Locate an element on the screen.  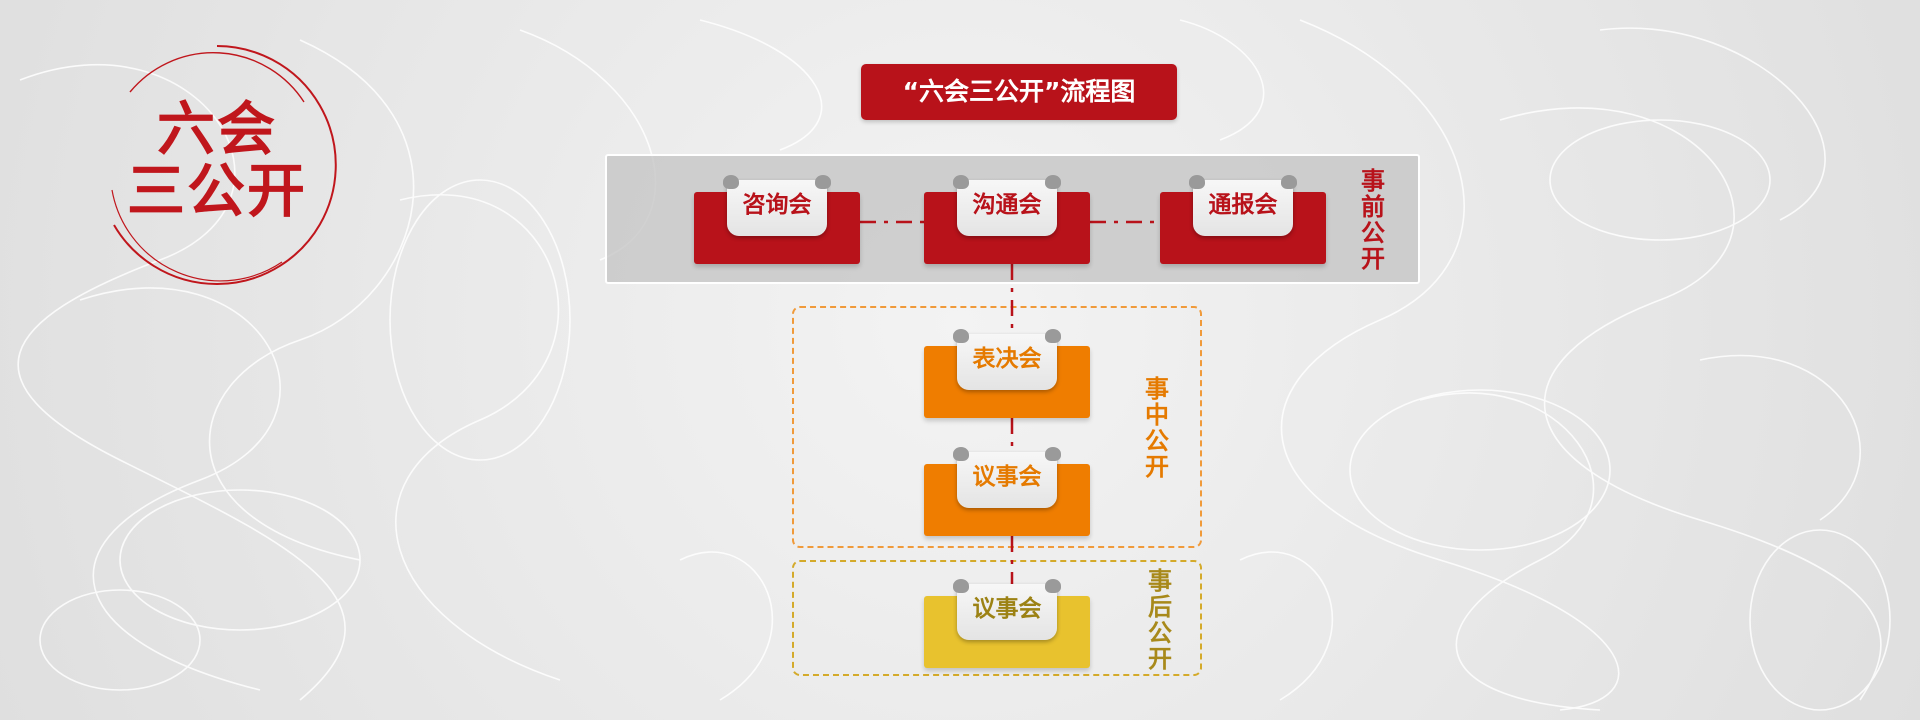
node-deliberation-meeting: 议事会 is located at coordinates (1007, 491).